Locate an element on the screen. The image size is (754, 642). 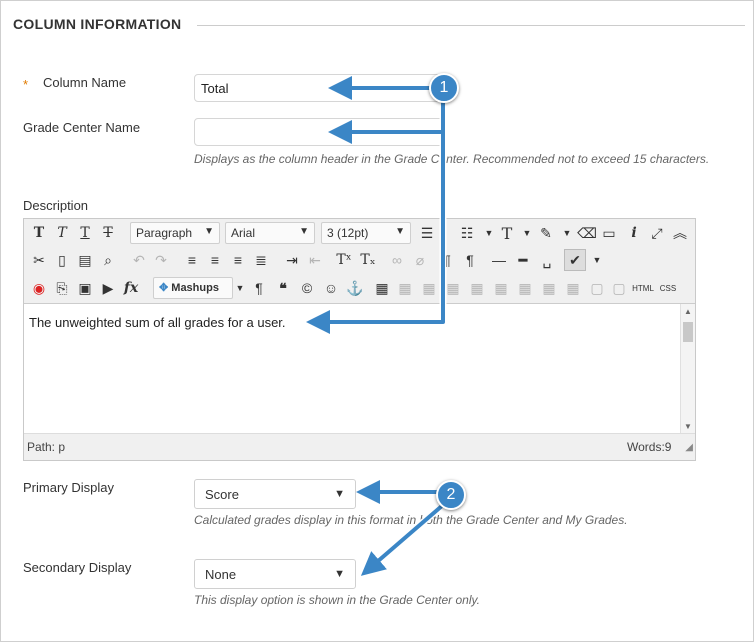
grade-center-name-label: Grade Center Name is located at coordinates (82, 127).